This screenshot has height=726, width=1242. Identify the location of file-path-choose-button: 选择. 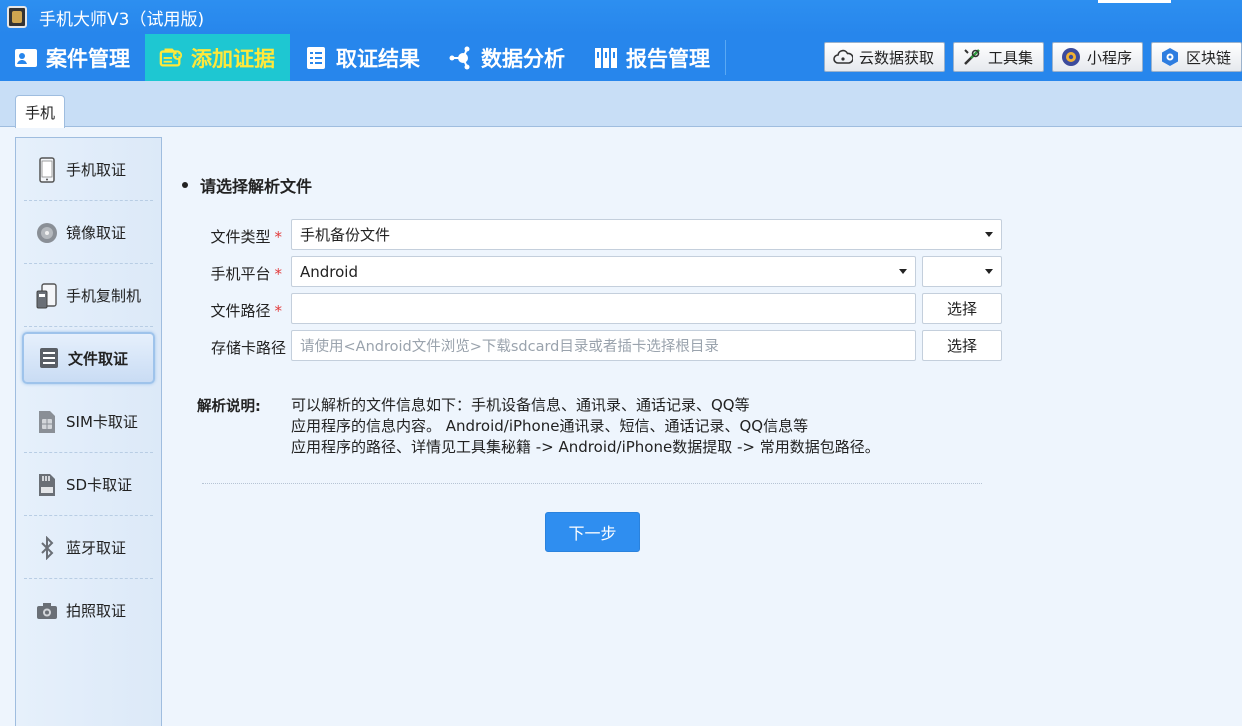
(962, 308).